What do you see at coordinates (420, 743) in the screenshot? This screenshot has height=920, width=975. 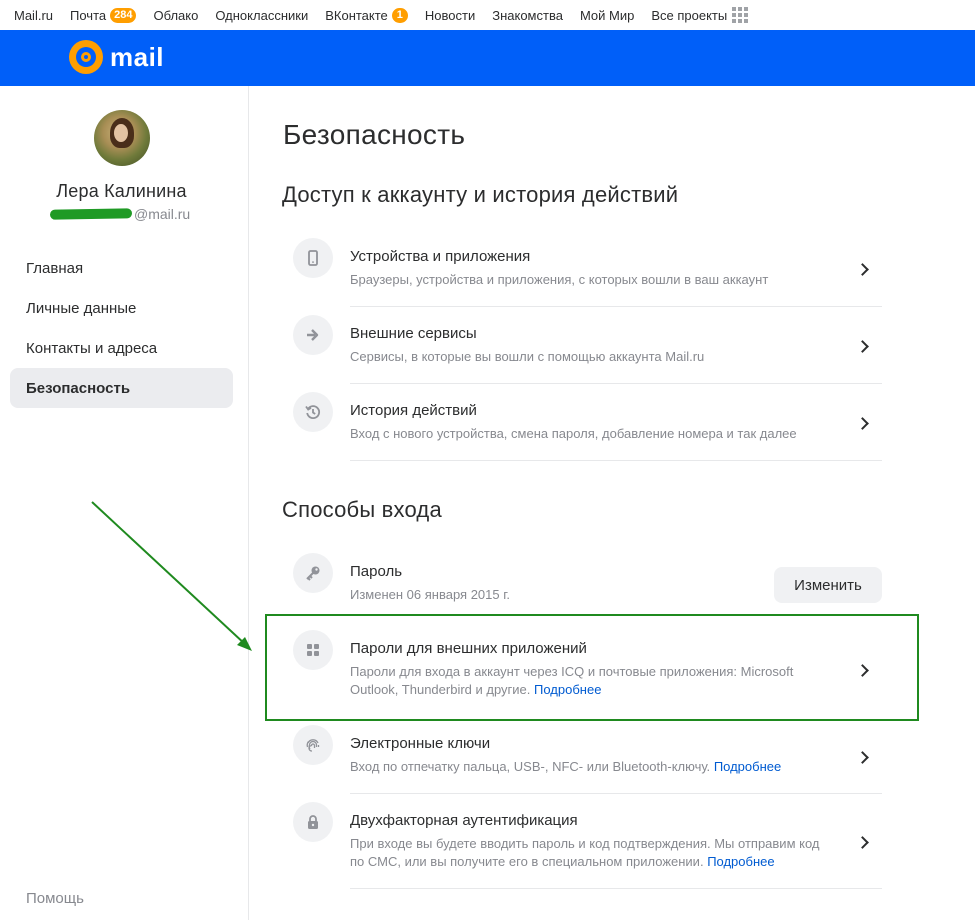 I see `row-title: Электронные ключи` at bounding box center [420, 743].